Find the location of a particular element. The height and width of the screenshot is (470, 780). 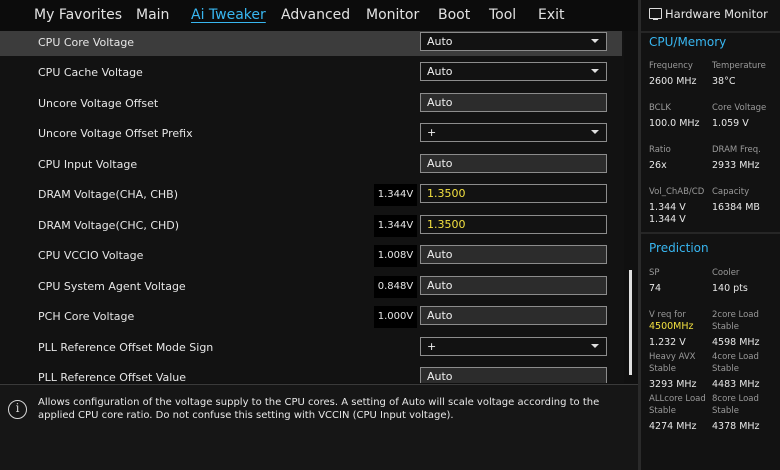

temperature-label: Temperature is located at coordinates (739, 66).